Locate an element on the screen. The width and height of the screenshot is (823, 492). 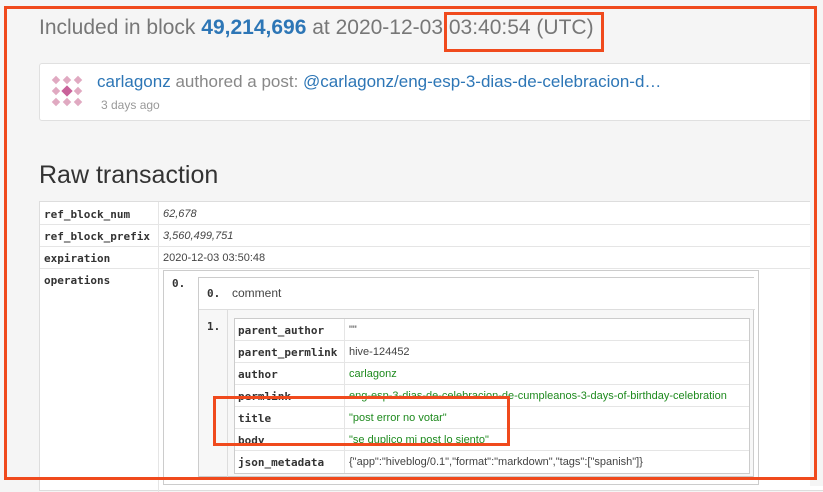
table-row: expiration 2020-12-03 03:50:48 is located at coordinates (431, 258).